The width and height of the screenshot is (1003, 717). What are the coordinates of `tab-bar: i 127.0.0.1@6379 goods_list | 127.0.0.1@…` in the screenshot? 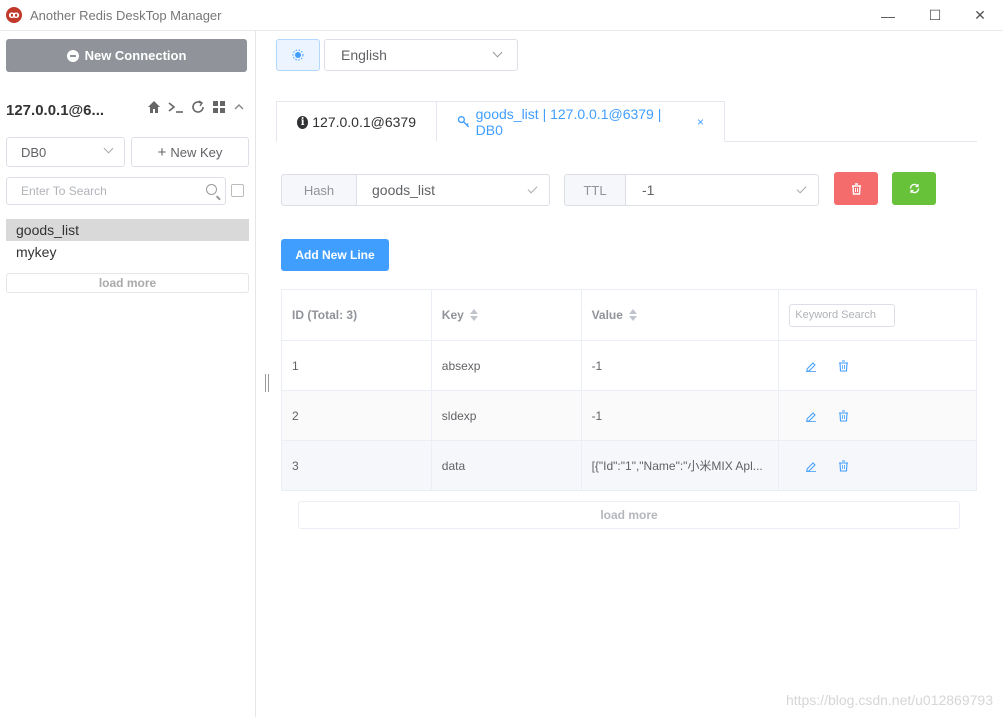 It's located at (626, 121).